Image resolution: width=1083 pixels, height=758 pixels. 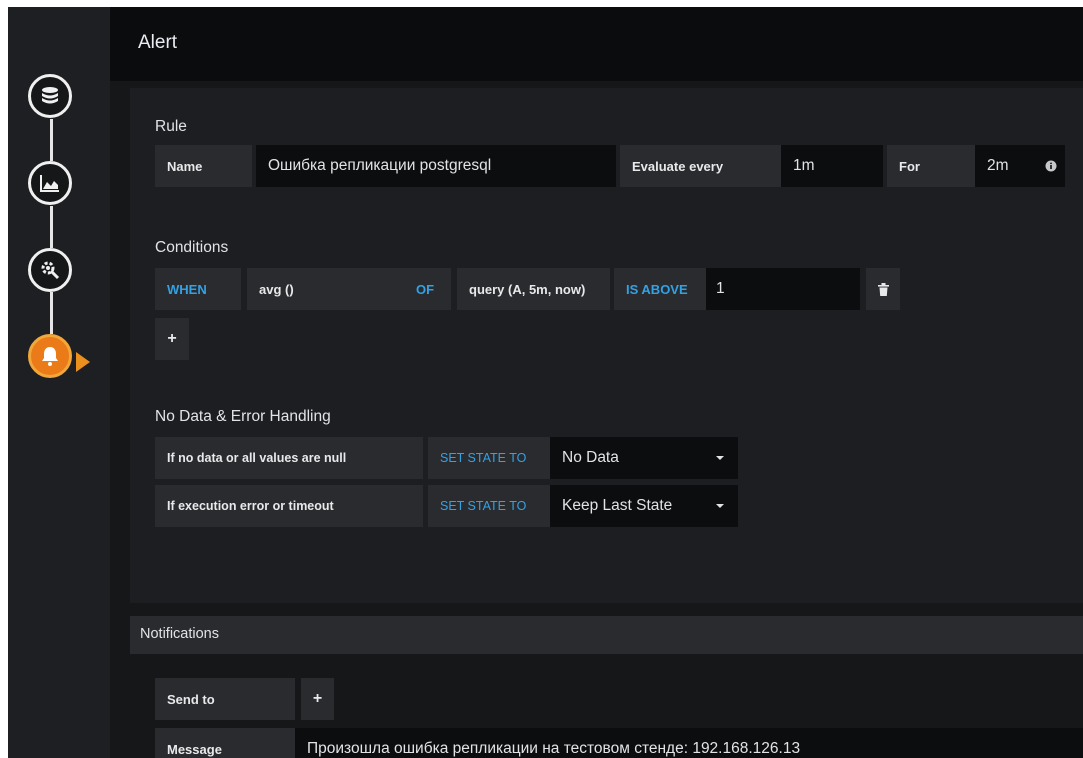 What do you see at coordinates (533, 289) in the screenshot?
I see `query-select: query (A, 5m, now)` at bounding box center [533, 289].